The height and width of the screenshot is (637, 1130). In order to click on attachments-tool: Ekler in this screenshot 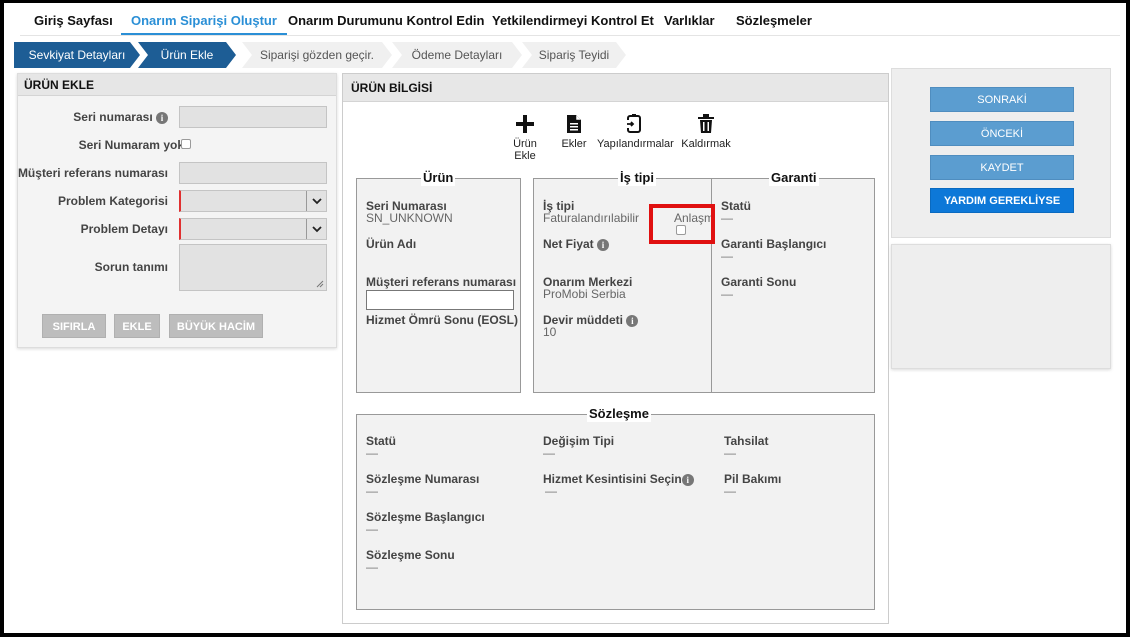, I will do `click(574, 130)`.